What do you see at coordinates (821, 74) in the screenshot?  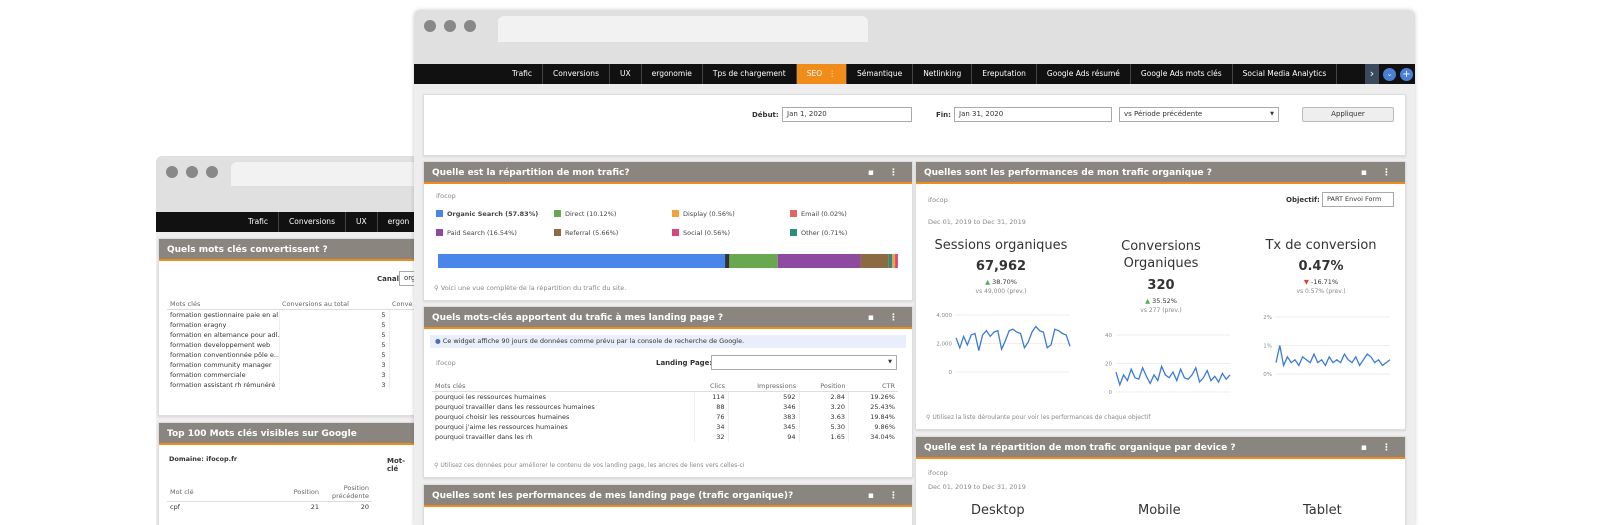 I see `nav-tab: SEO ⋮` at bounding box center [821, 74].